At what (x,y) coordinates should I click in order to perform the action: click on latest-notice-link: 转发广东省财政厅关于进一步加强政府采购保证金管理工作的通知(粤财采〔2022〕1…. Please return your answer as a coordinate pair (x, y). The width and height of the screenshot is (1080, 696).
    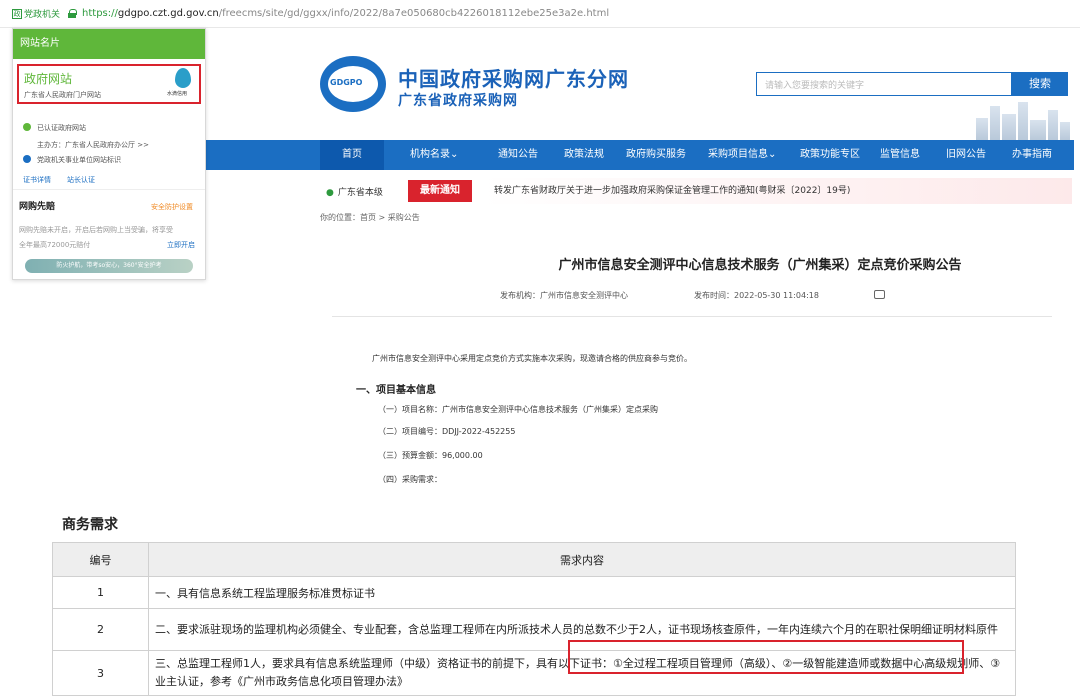
    Looking at the image, I should click on (777, 191).